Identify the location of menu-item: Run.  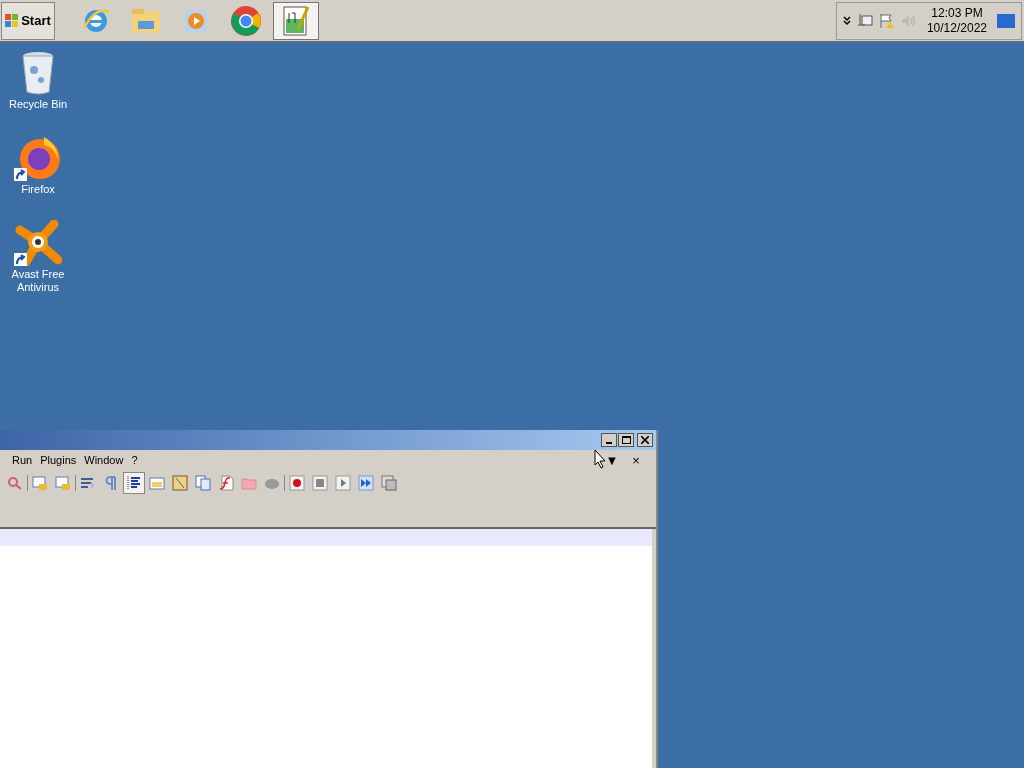
(22, 460).